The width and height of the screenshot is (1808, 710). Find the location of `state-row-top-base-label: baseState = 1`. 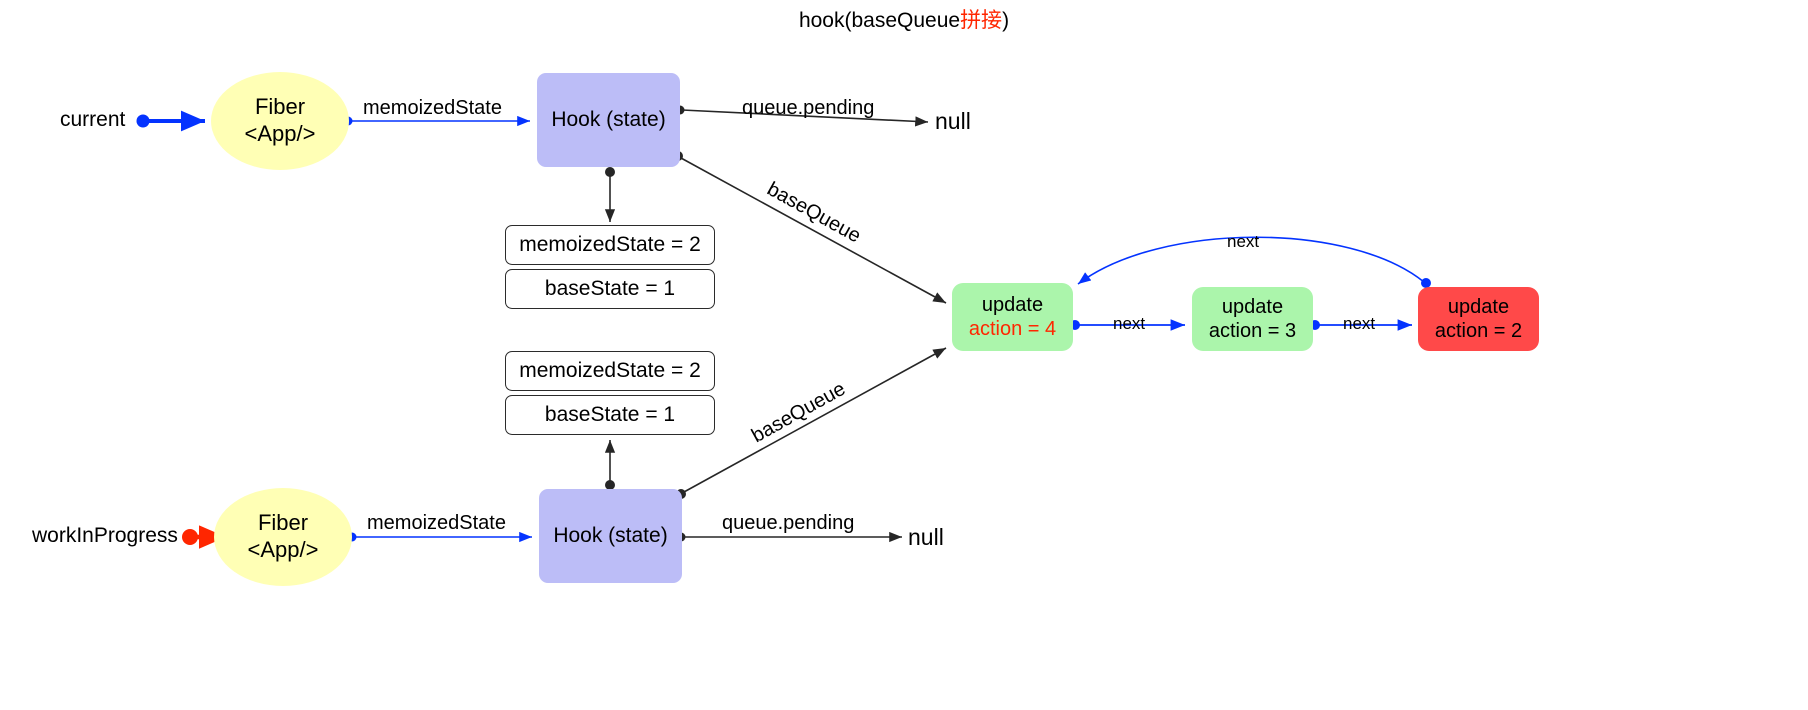

state-row-top-base-label: baseState = 1 is located at coordinates (610, 288).